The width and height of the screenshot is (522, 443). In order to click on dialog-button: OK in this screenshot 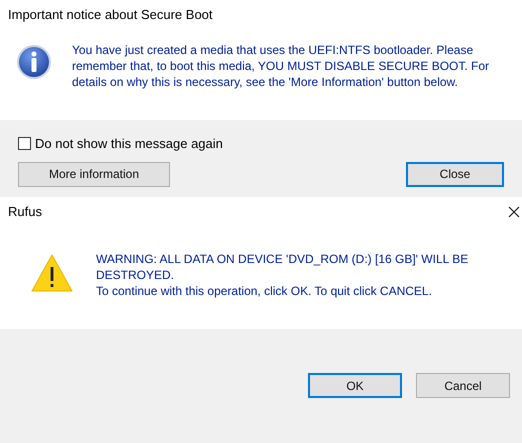, I will do `click(355, 385)`.